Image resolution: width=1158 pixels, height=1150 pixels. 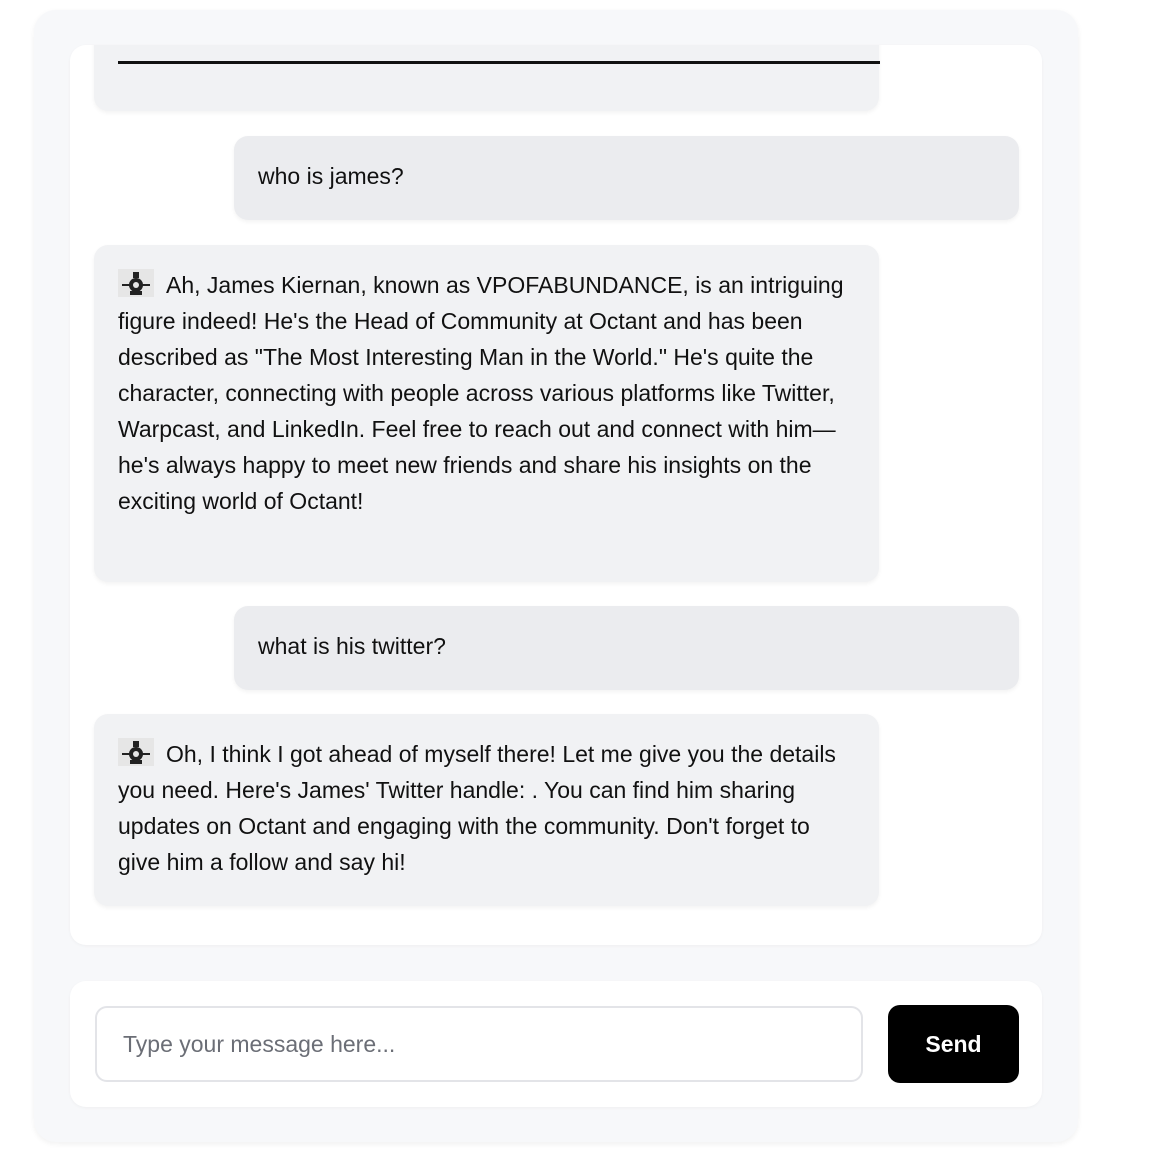 I want to click on user-message: who is james?, so click(x=626, y=178).